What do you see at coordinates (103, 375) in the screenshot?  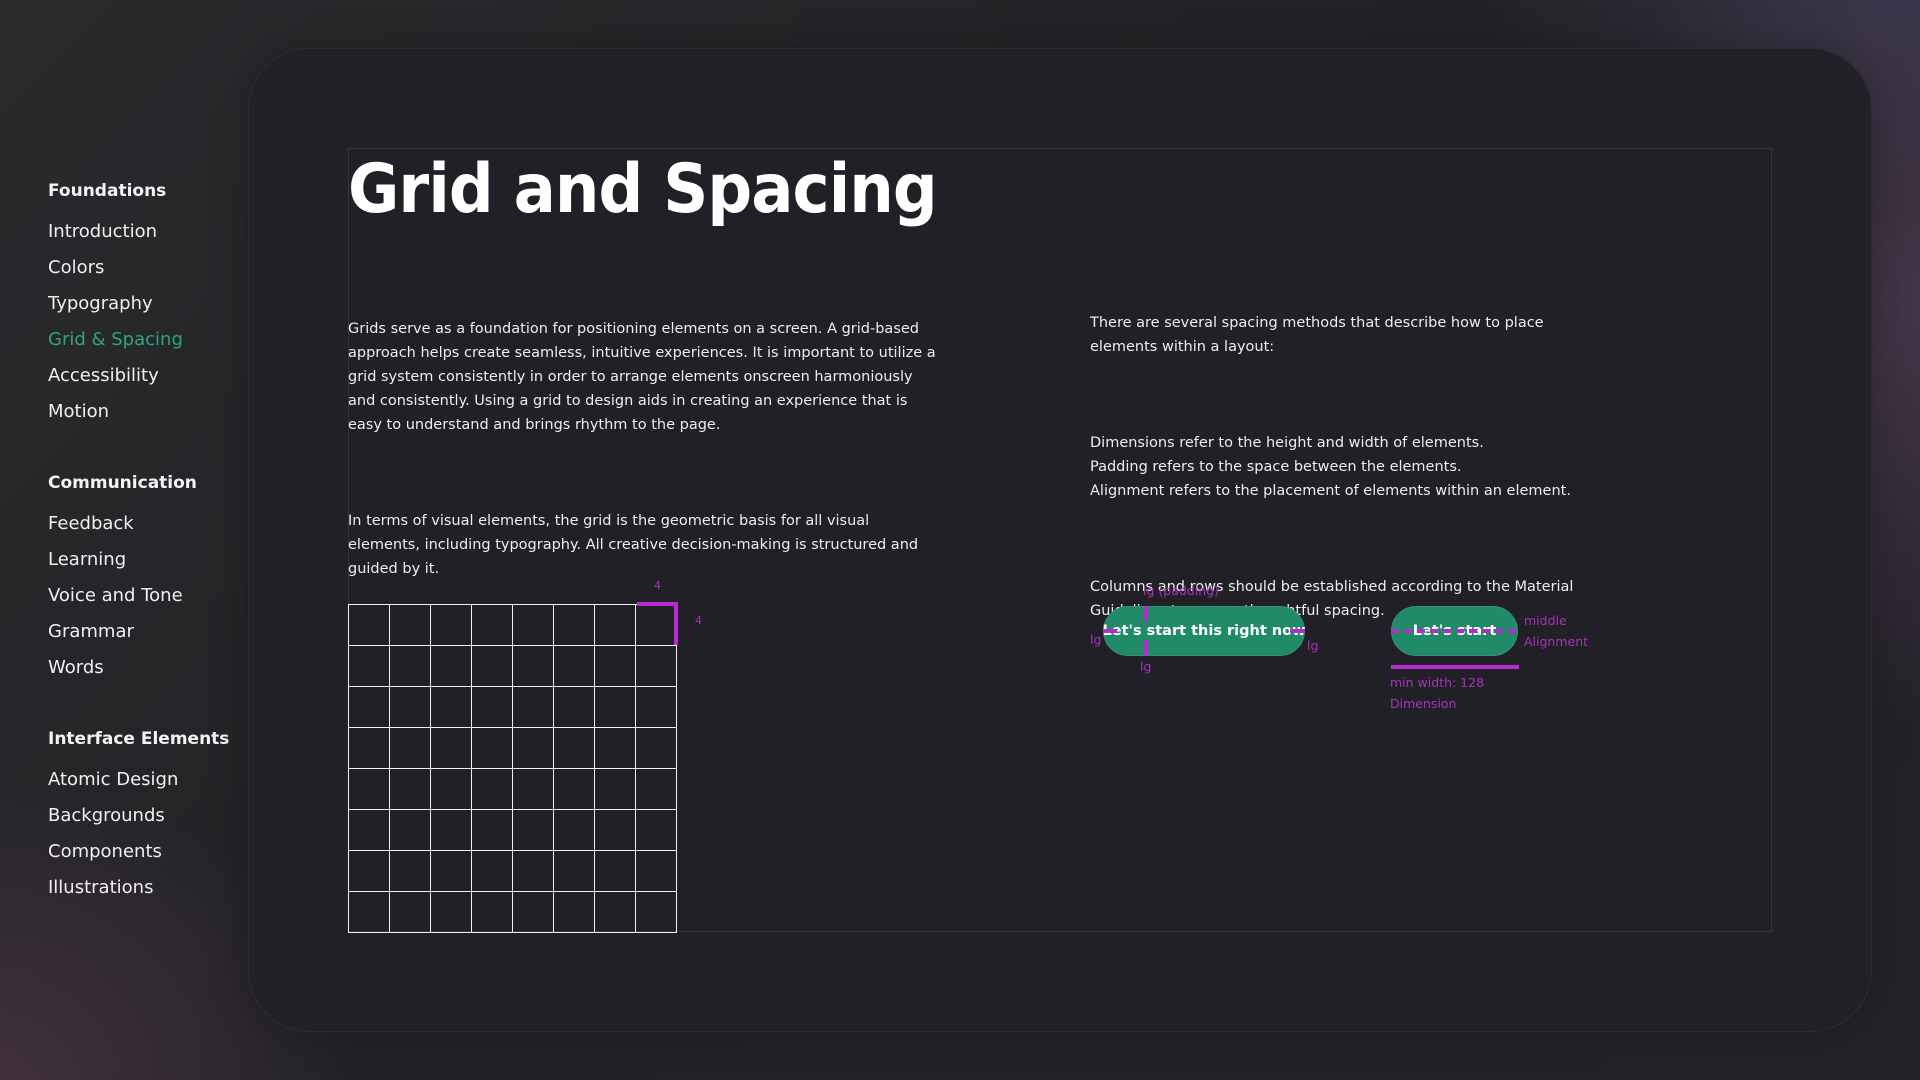 I see `nav-item-accessibility: Accessibility` at bounding box center [103, 375].